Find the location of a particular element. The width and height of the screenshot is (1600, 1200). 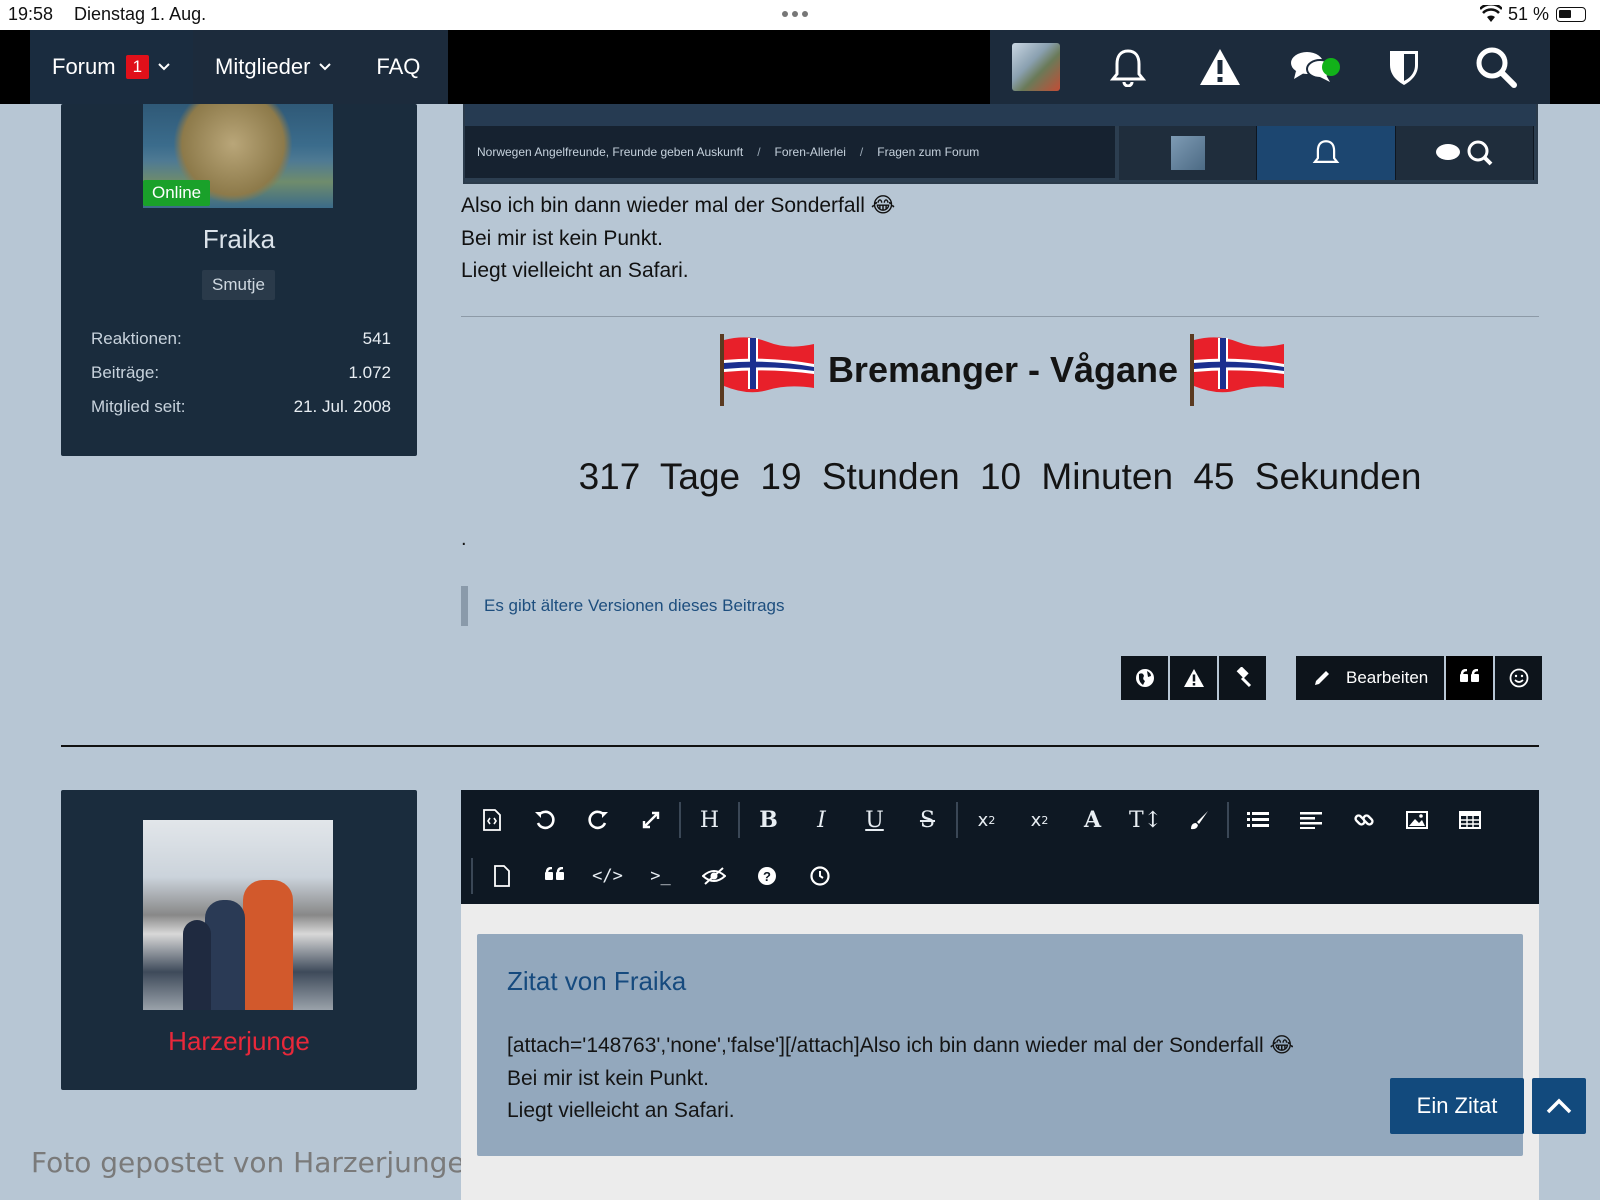

toolbar-row: </> >_ ? is located at coordinates (657, 876).